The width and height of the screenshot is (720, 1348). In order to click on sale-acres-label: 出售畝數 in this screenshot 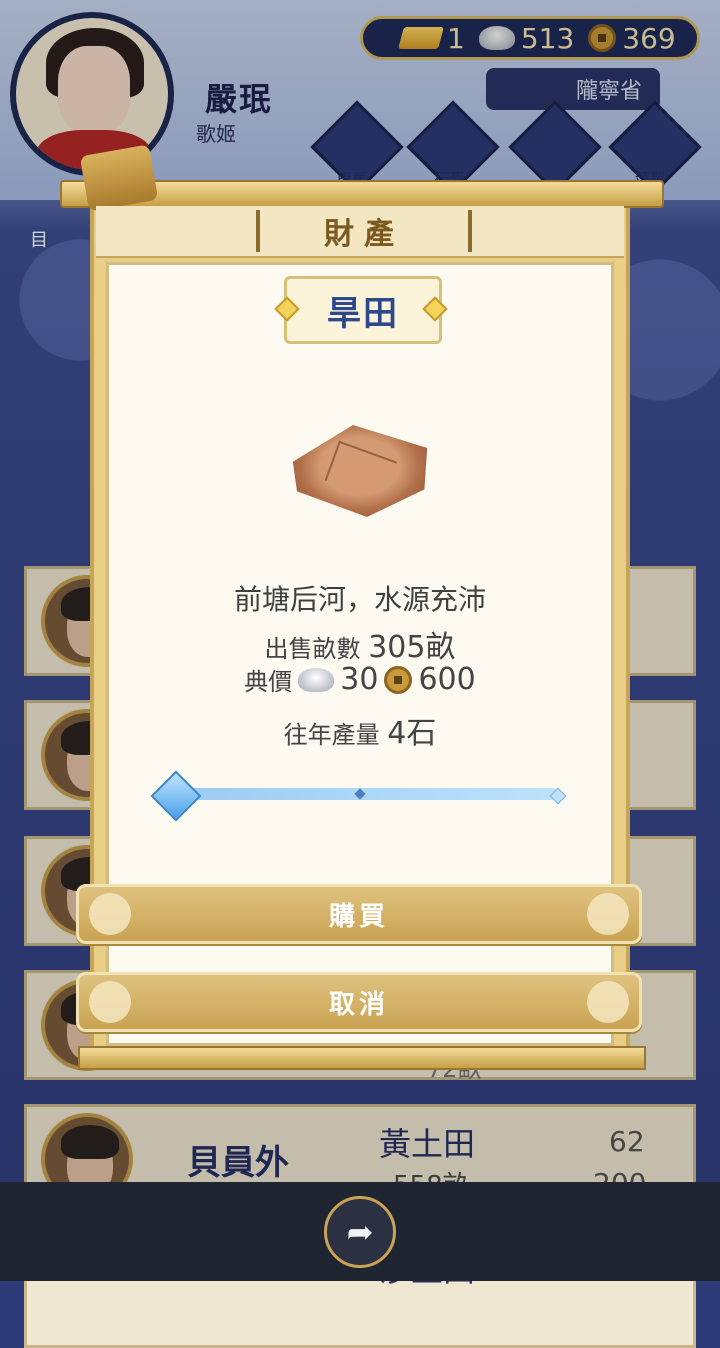, I will do `click(312, 649)`.